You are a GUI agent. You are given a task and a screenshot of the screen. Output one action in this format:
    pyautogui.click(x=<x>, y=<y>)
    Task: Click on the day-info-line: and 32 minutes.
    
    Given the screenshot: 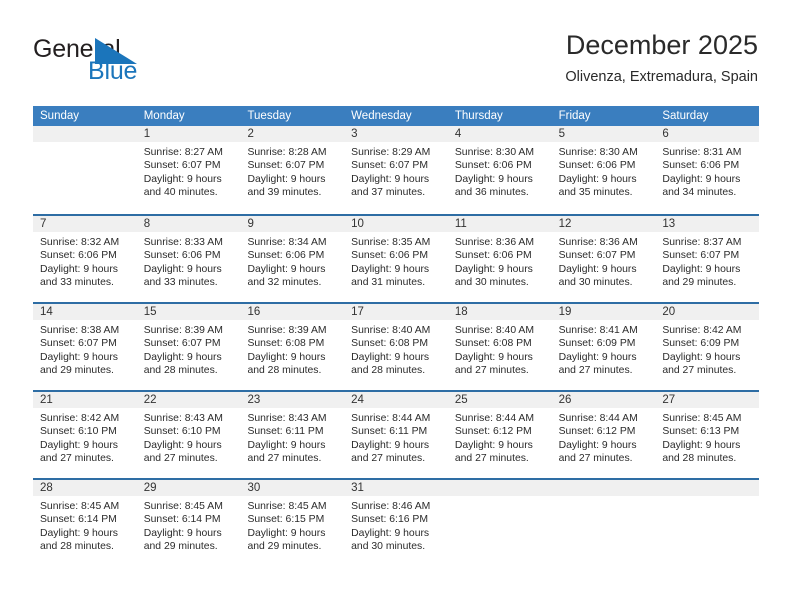 What is the action you would take?
    pyautogui.click(x=284, y=283)
    